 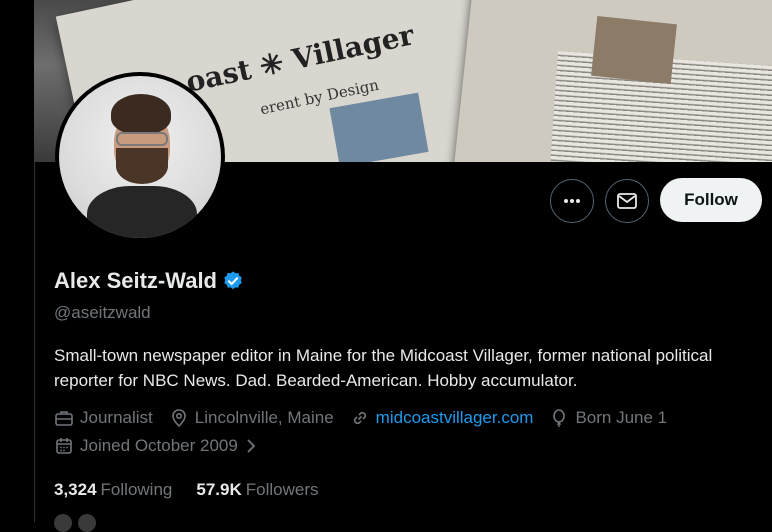 I want to click on follow-button: Follow, so click(x=711, y=200).